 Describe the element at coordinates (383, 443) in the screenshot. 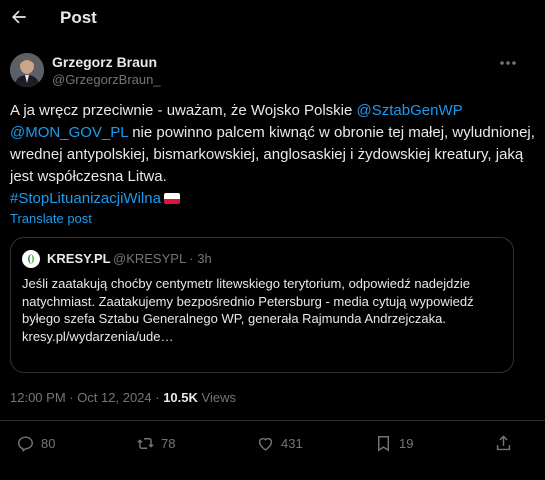

I see `bookmark-icon` at that location.